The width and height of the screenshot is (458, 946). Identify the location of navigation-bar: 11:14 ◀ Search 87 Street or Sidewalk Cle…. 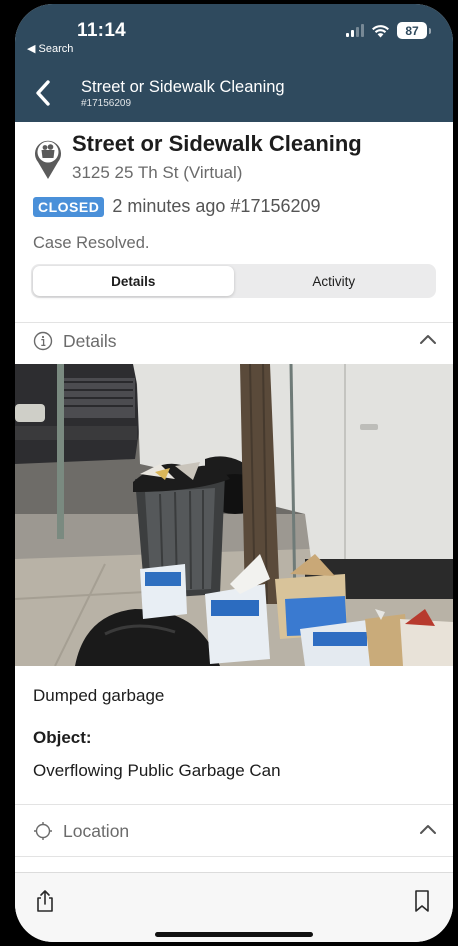
(234, 63).